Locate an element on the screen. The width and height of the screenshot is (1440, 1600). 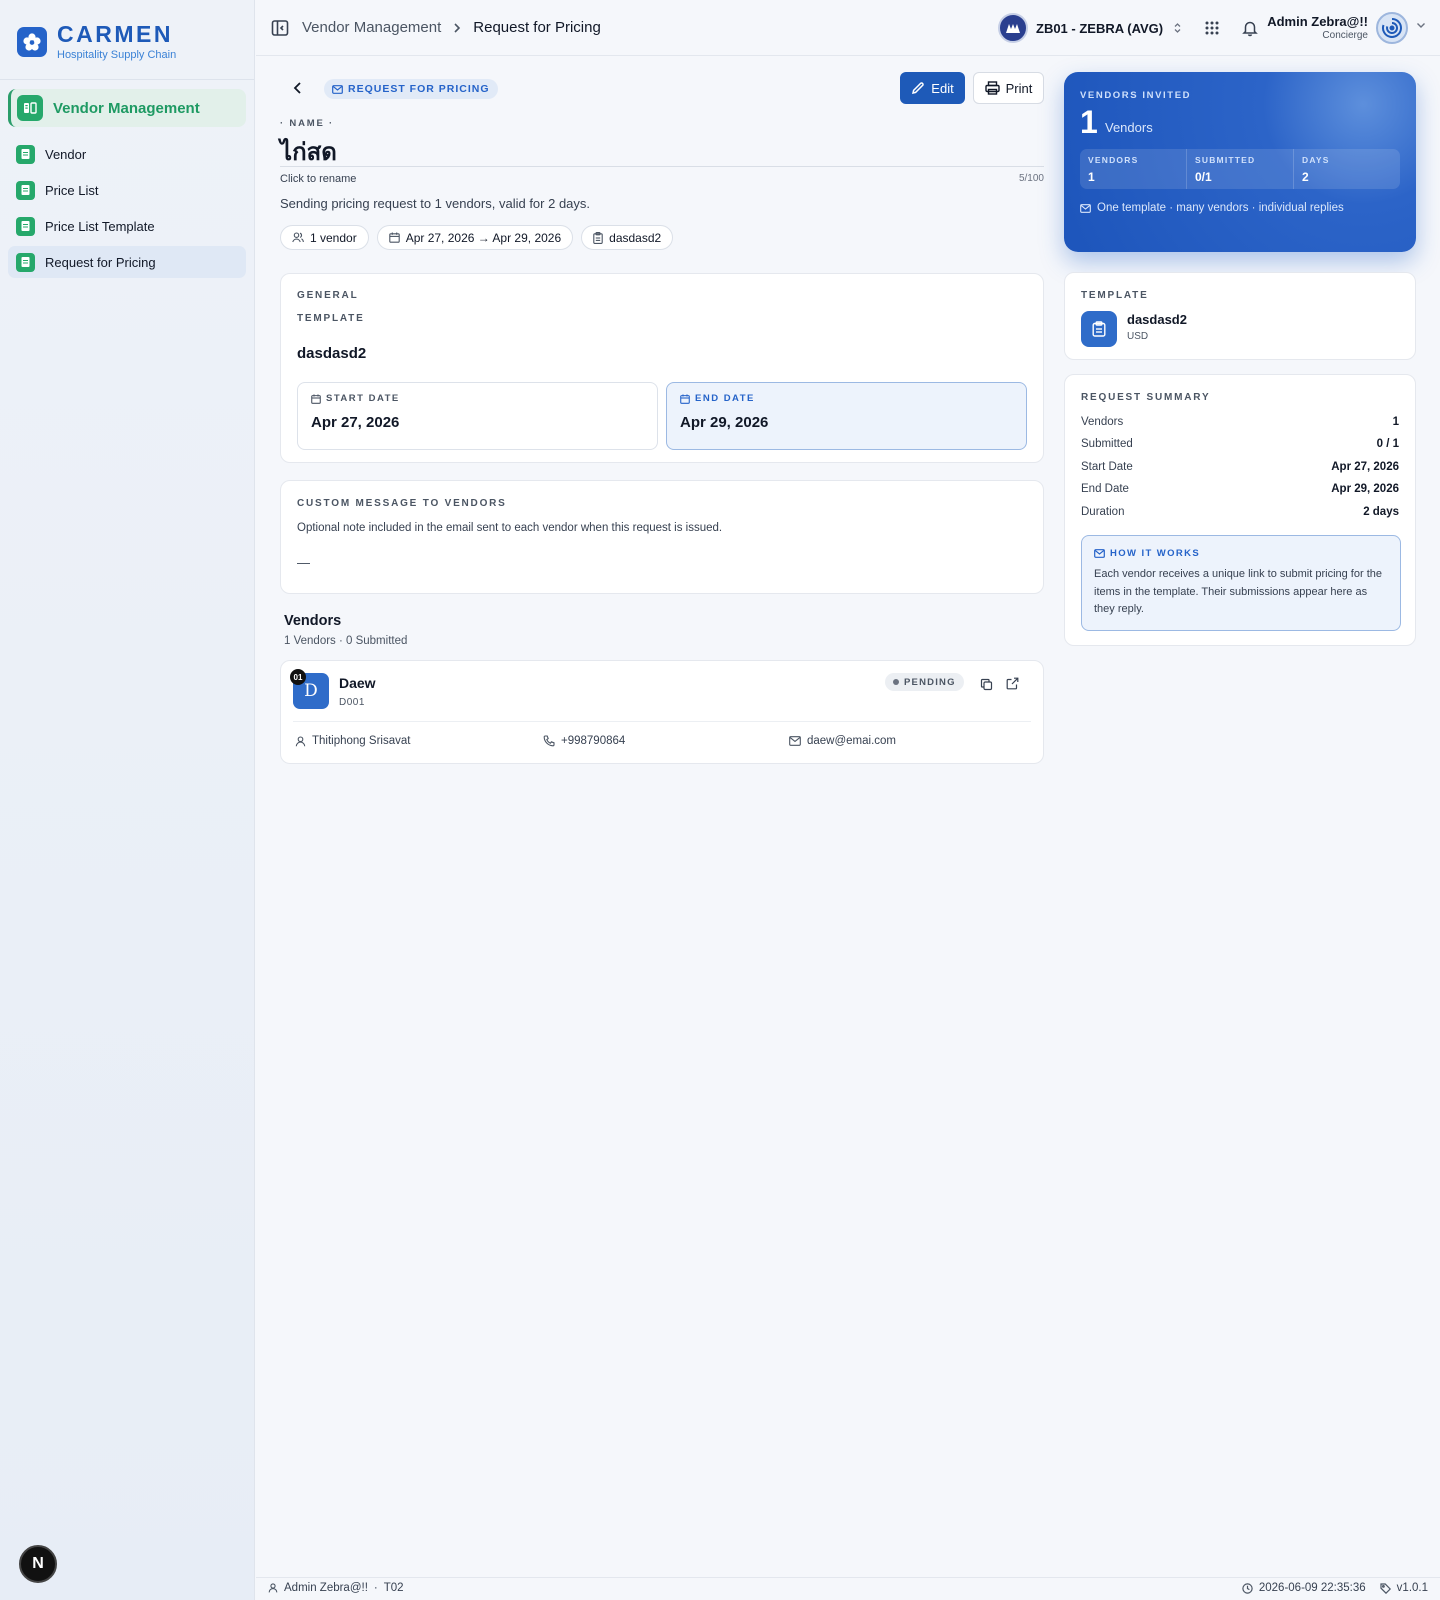
chevron-up-down-icon is located at coordinates (1177, 28).